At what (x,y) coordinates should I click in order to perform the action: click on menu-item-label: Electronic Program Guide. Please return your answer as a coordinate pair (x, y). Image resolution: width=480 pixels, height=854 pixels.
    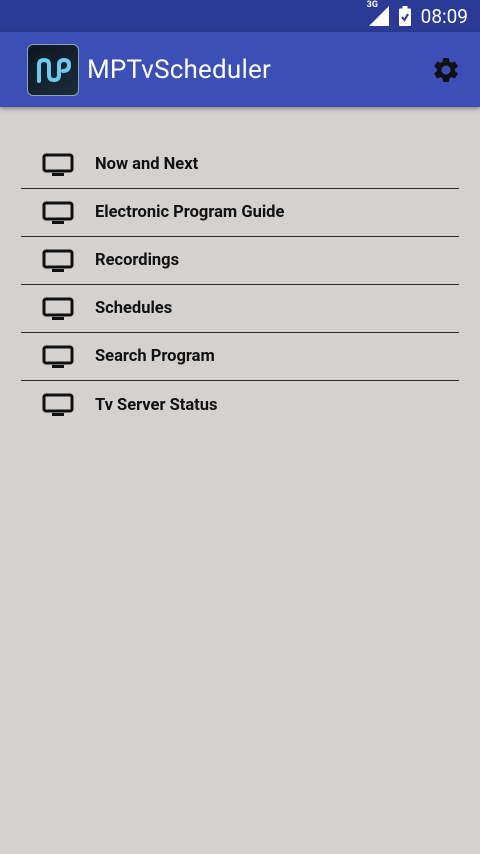
    Looking at the image, I should click on (190, 212).